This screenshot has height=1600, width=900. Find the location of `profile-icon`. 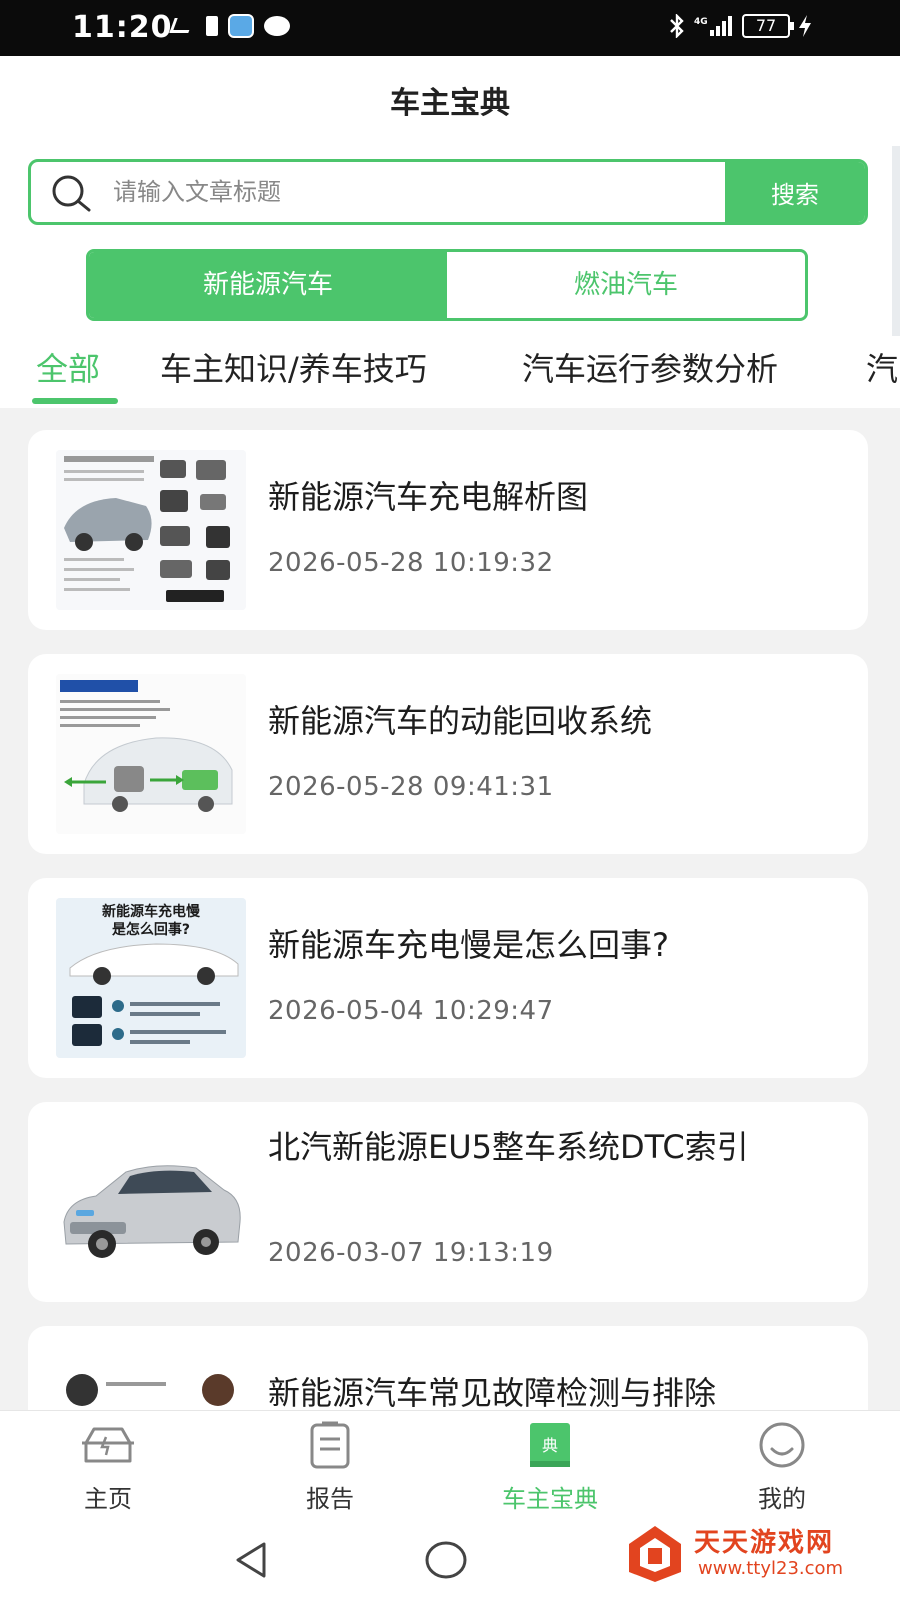

profile-icon is located at coordinates (782, 1445).